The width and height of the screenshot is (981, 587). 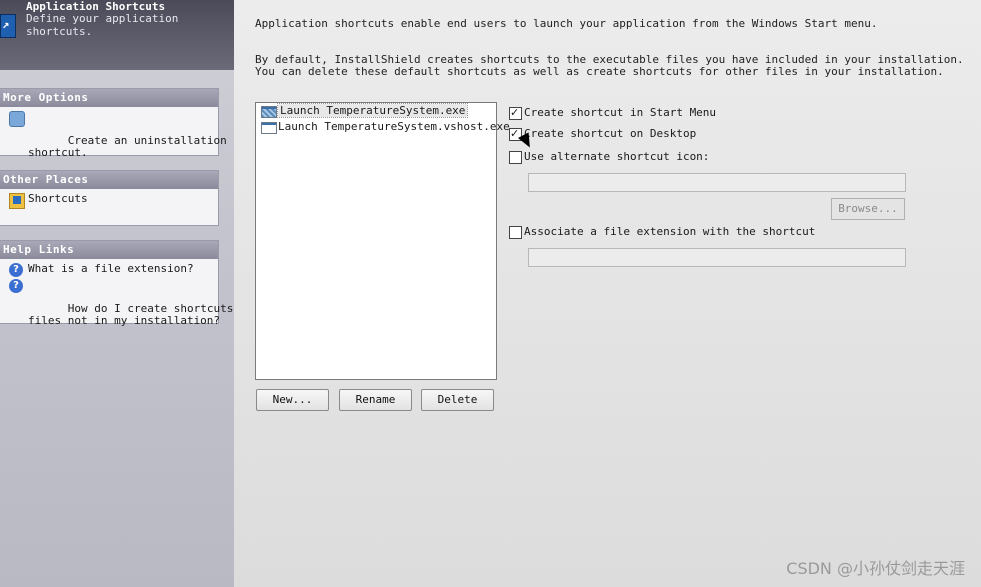 I want to click on list-item: Launch TemperatureSystem.vshost.exe, so click(x=383, y=127).